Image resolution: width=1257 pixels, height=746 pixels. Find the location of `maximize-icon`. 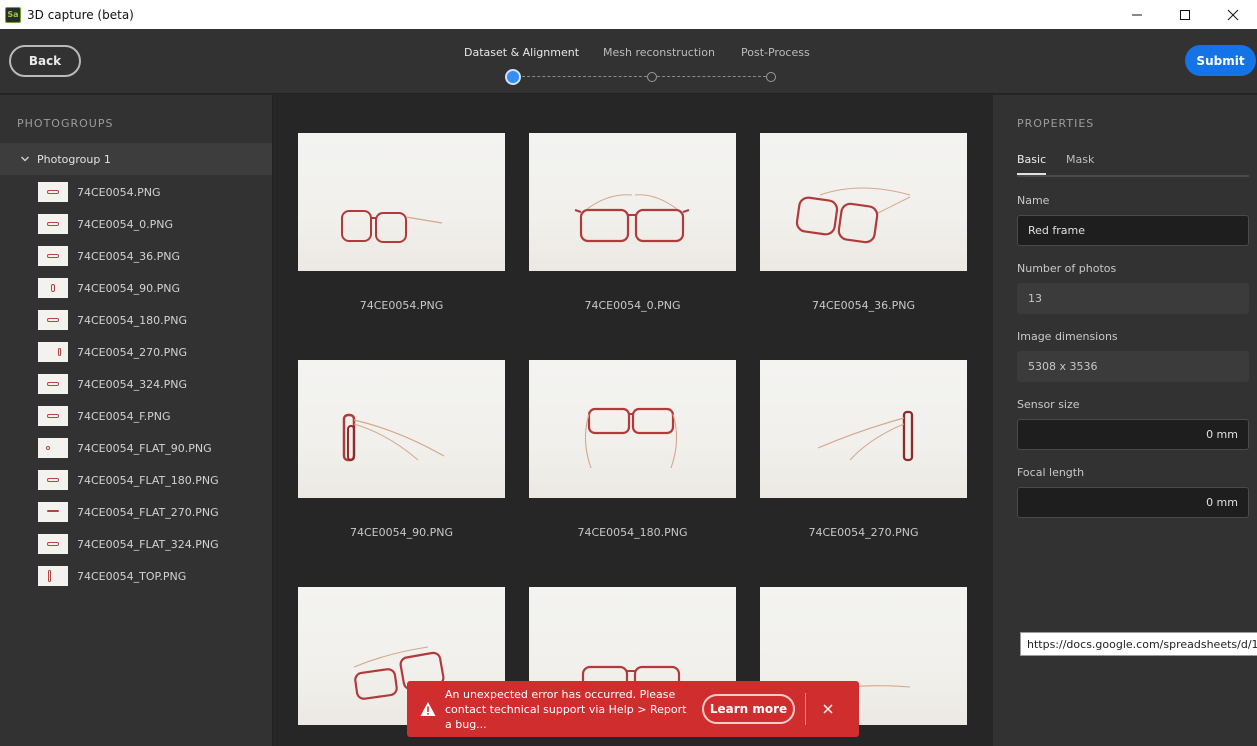

maximize-icon is located at coordinates (1185, 14).